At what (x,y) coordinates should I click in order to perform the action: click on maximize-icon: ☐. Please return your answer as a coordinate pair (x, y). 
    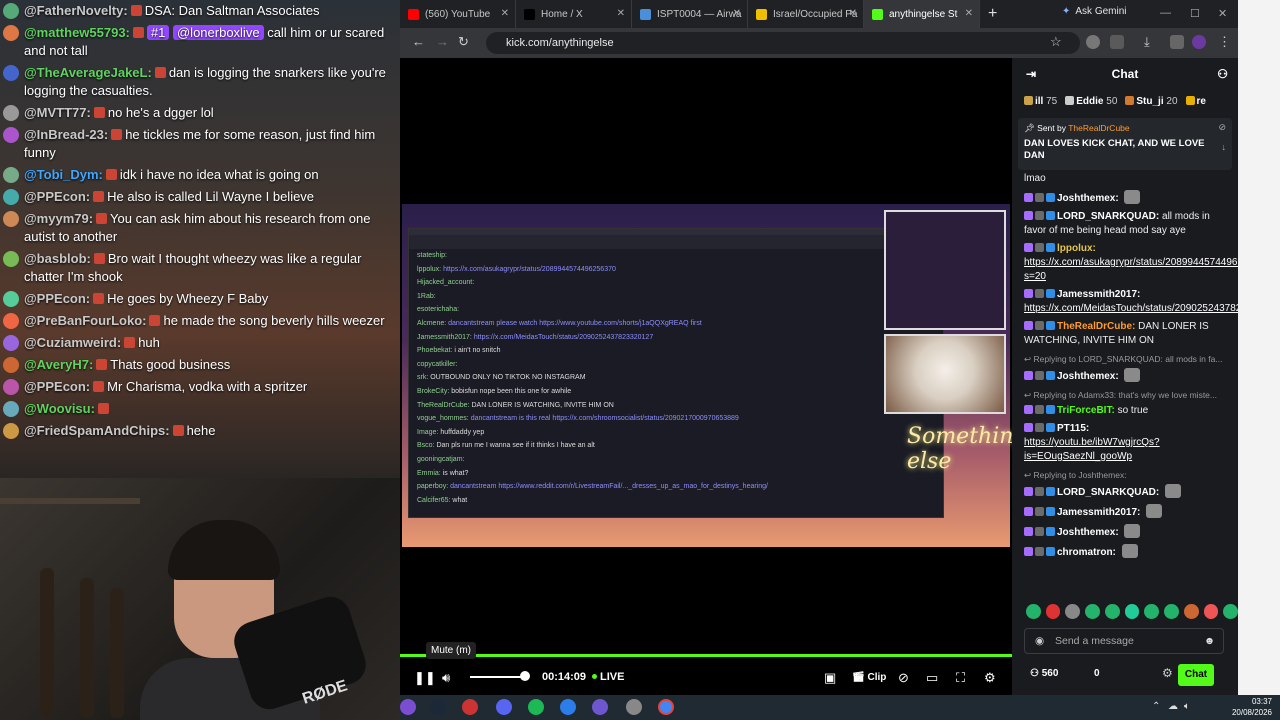
    Looking at the image, I should click on (1195, 13).